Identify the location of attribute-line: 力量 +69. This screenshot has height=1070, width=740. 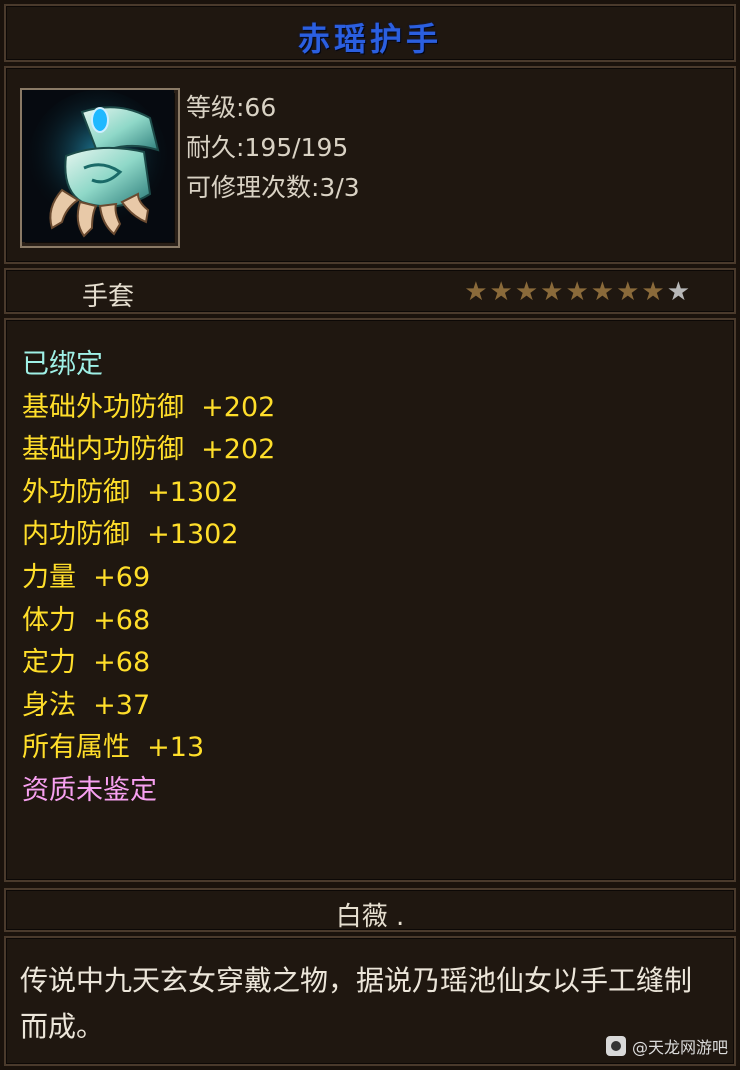
(86, 577).